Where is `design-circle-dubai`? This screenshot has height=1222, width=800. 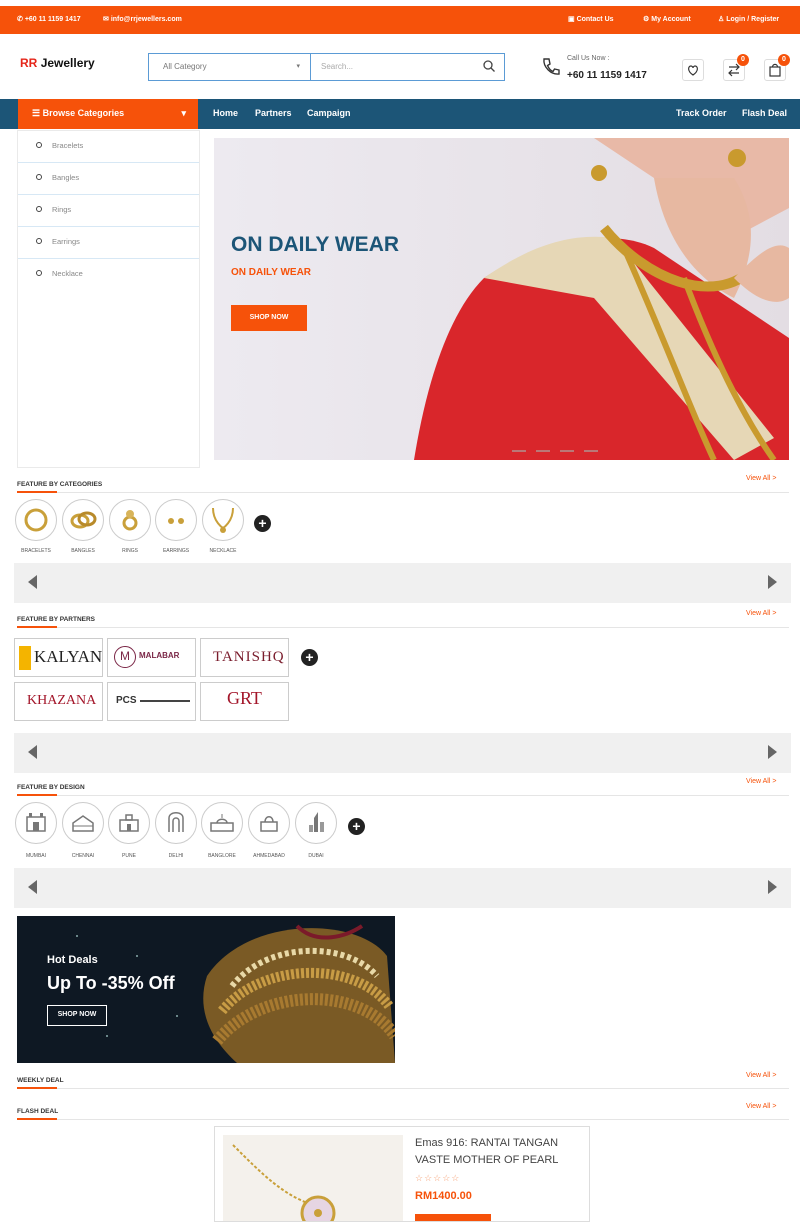
design-circle-dubai is located at coordinates (316, 823).